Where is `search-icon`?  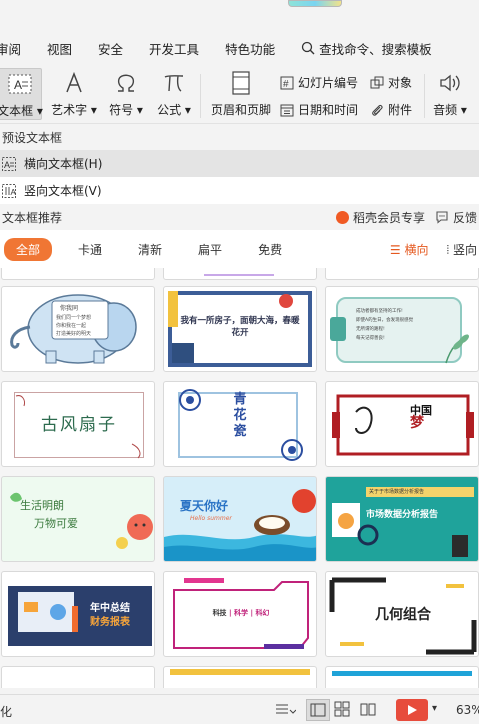 search-icon is located at coordinates (308, 48).